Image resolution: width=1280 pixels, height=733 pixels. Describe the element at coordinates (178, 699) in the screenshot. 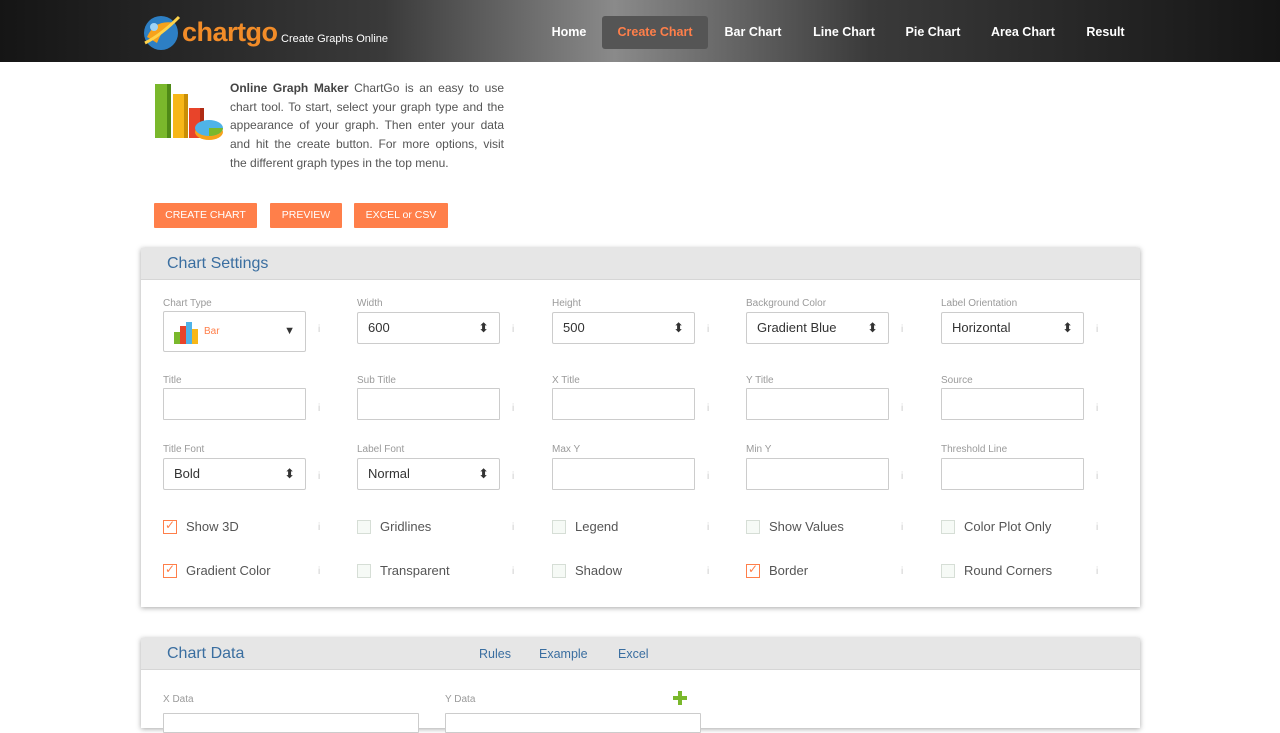

I see `x-data-label: X Data` at that location.